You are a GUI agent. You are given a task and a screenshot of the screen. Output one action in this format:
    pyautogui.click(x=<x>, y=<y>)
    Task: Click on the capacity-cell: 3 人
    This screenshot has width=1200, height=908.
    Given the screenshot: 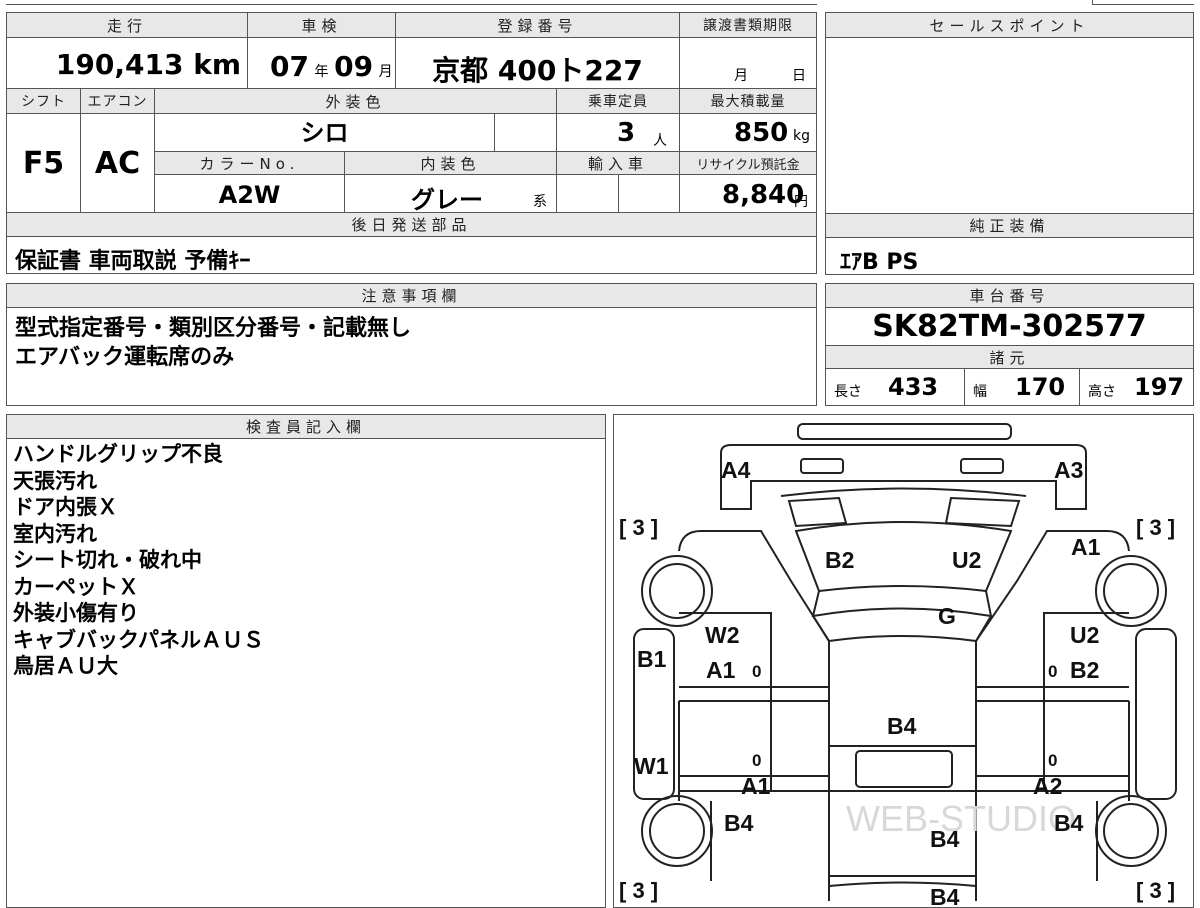 What is the action you would take?
    pyautogui.click(x=618, y=132)
    